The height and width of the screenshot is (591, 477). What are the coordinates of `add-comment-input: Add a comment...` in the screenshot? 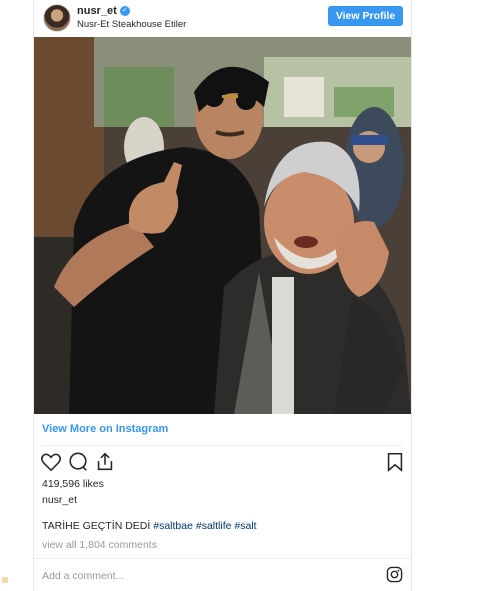 It's located at (83, 576).